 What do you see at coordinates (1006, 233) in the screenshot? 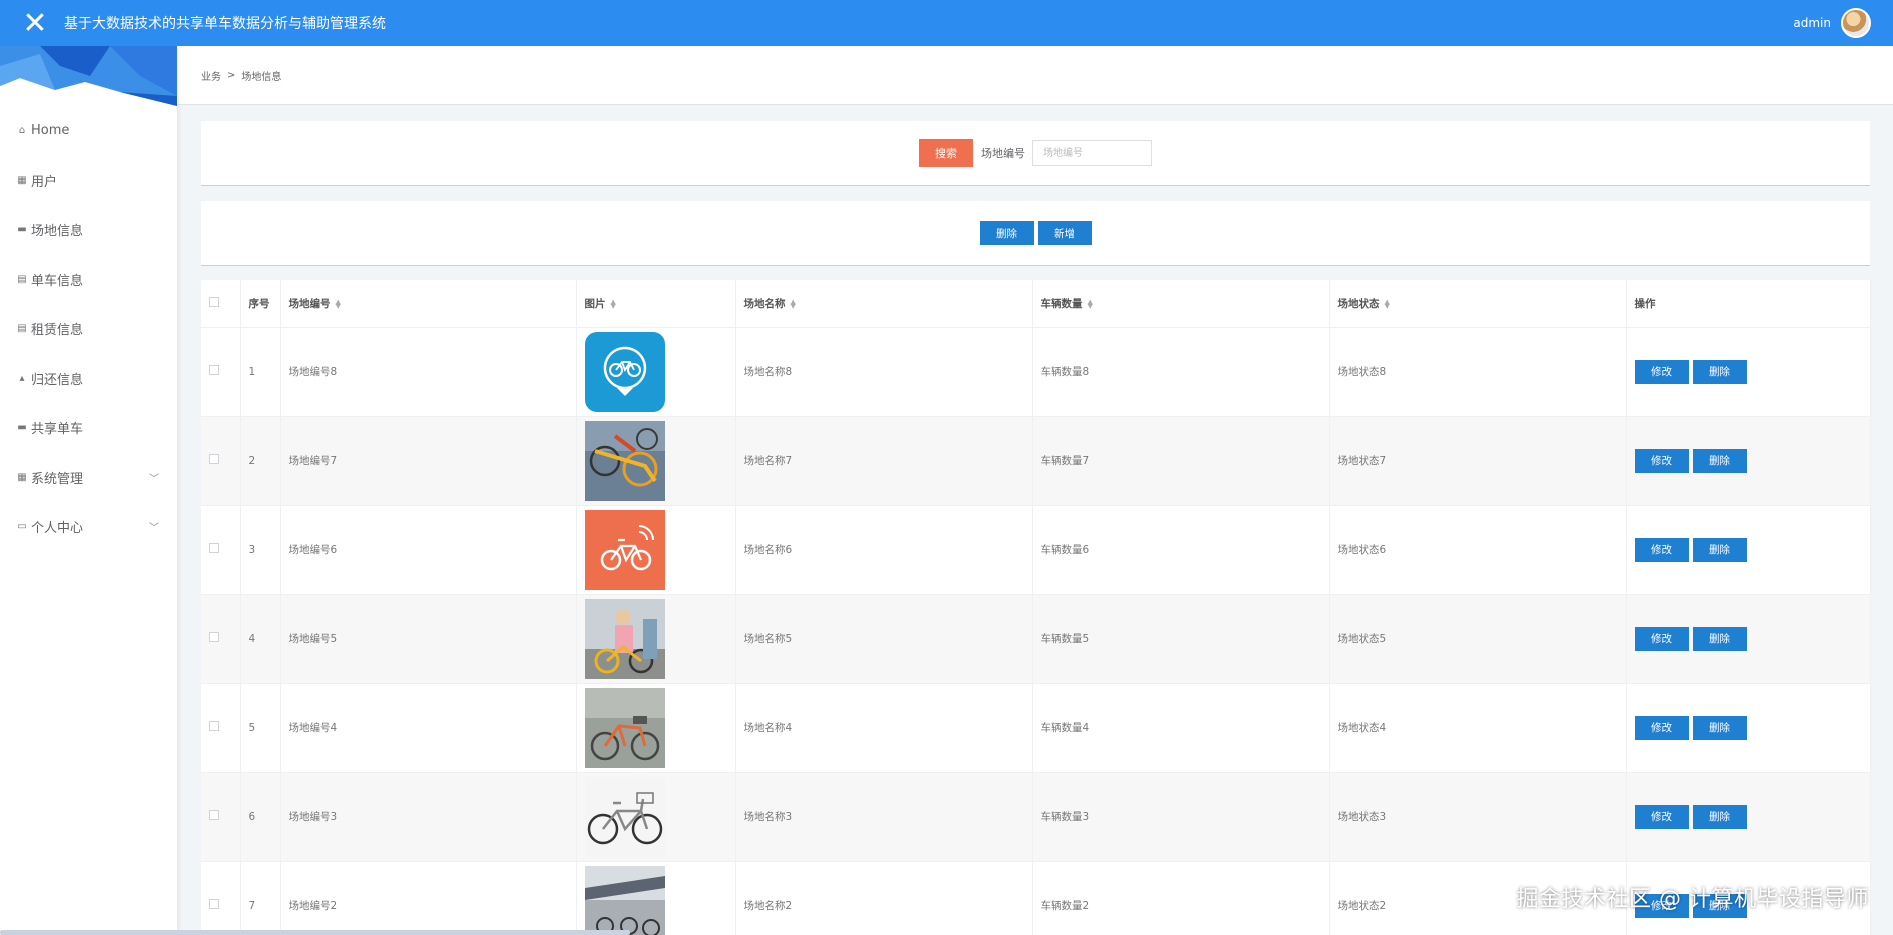
I see `bulk-delete-button: 删除` at bounding box center [1006, 233].